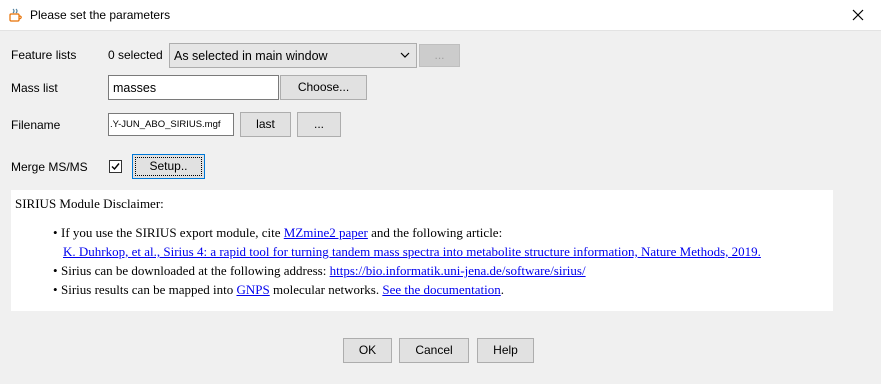  Describe the element at coordinates (367, 350) in the screenshot. I see `ok-button: OK` at that location.